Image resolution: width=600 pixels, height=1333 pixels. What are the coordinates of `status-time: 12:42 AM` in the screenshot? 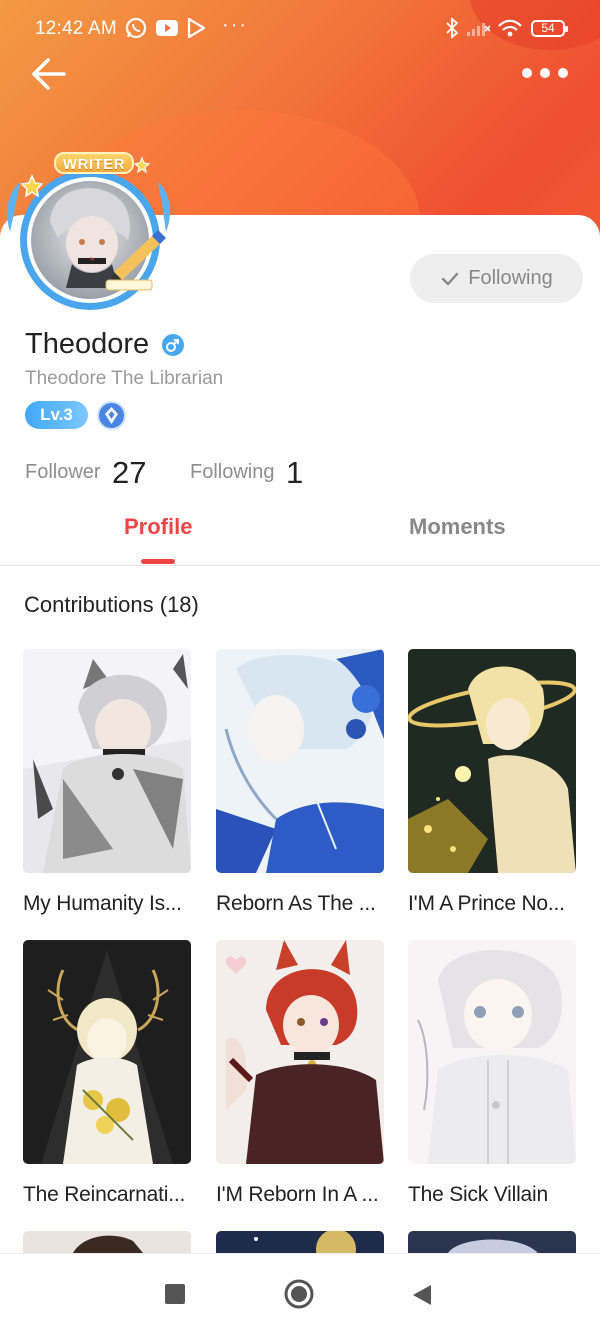 It's located at (76, 28).